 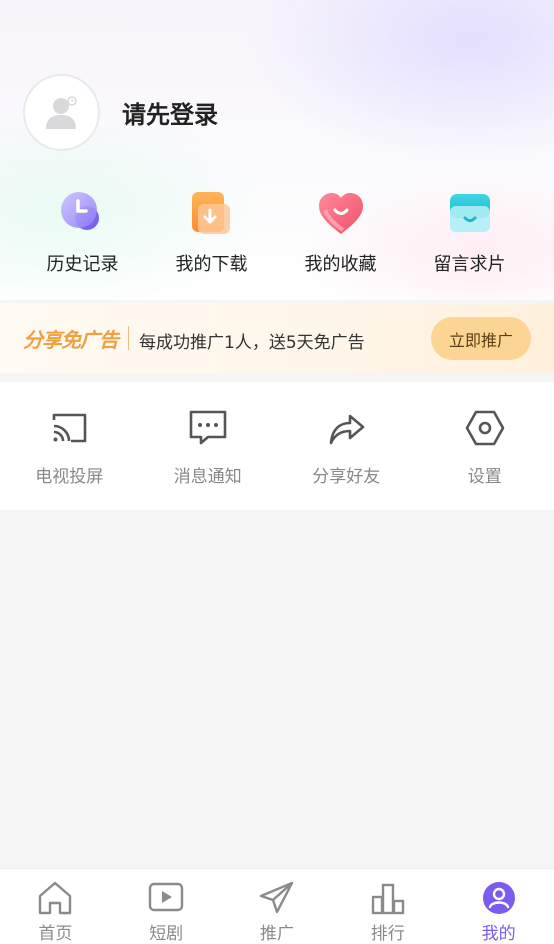 What do you see at coordinates (340, 264) in the screenshot?
I see `quick-action-label: 我的收藏` at bounding box center [340, 264].